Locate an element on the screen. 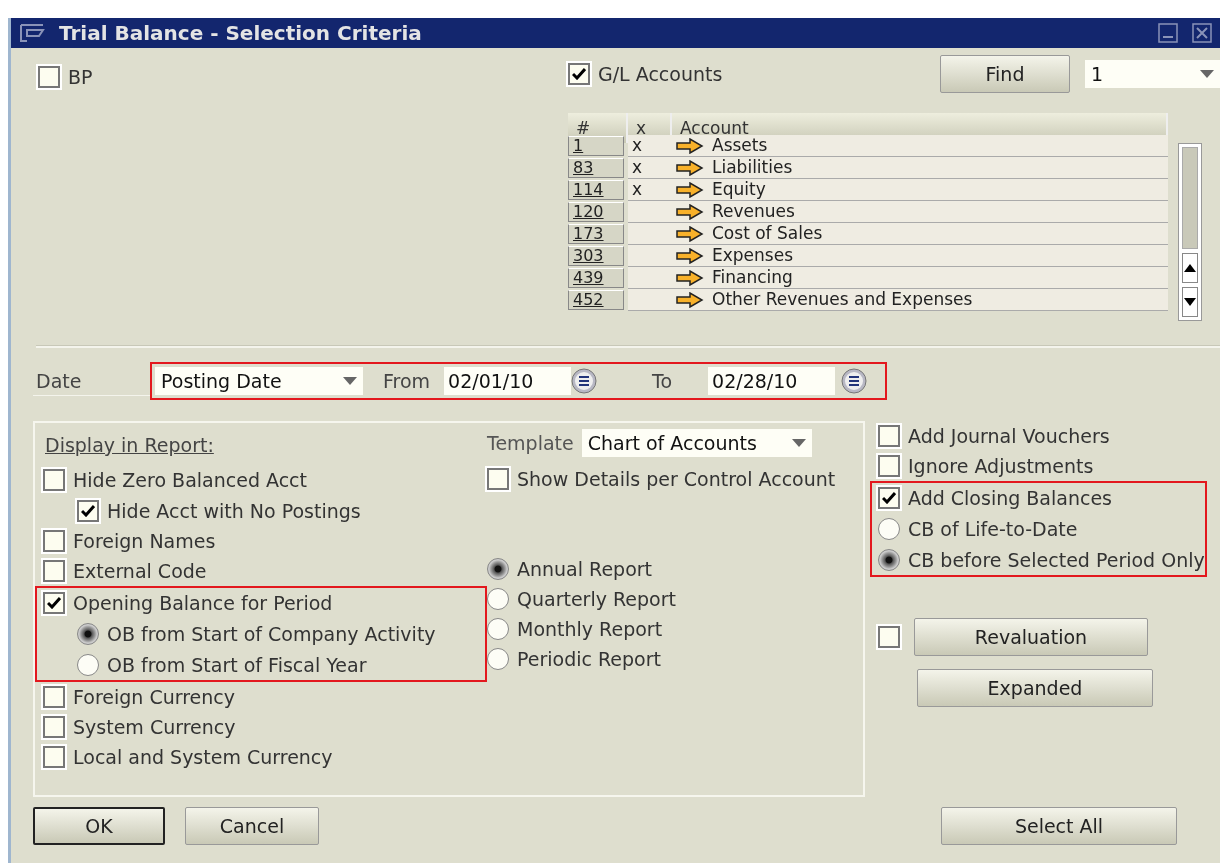  account-name: Other Revenues and Expenses is located at coordinates (842, 299).